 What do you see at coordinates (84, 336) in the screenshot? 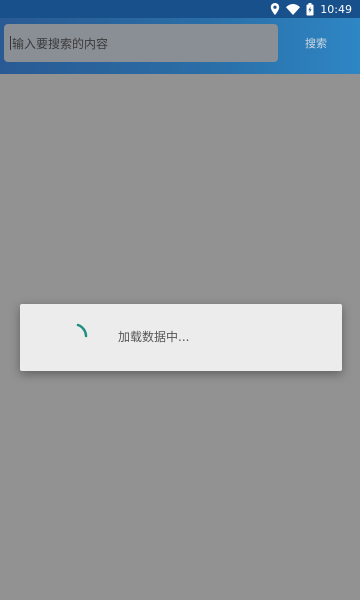
I see `loading-spinner-icon` at bounding box center [84, 336].